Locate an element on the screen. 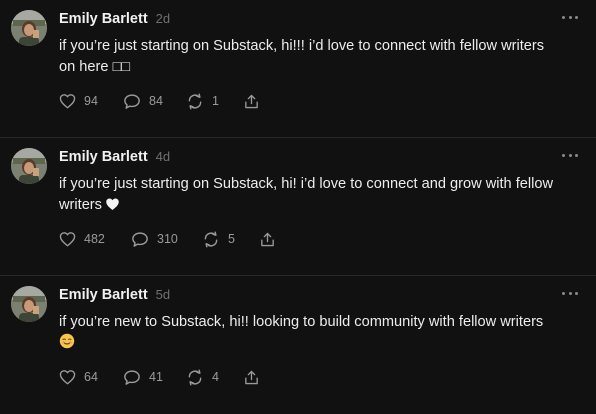 The width and height of the screenshot is (596, 414). restack-count: 5 is located at coordinates (231, 239).